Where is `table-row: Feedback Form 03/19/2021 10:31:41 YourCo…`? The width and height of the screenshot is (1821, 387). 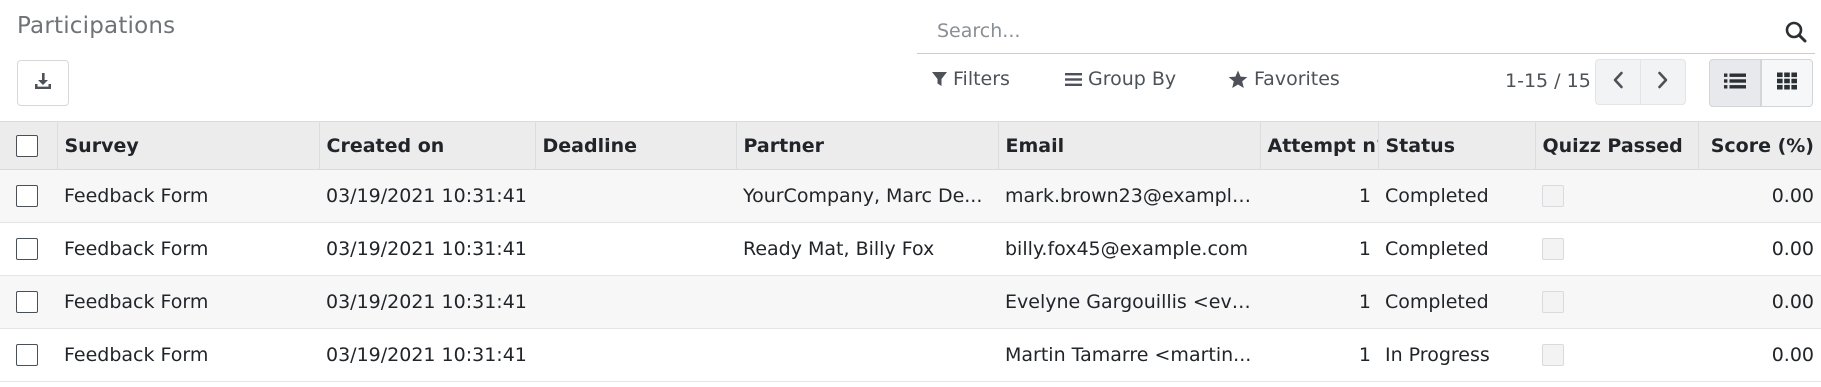
table-row: Feedback Form 03/19/2021 10:31:41 YourCo… is located at coordinates (910, 196).